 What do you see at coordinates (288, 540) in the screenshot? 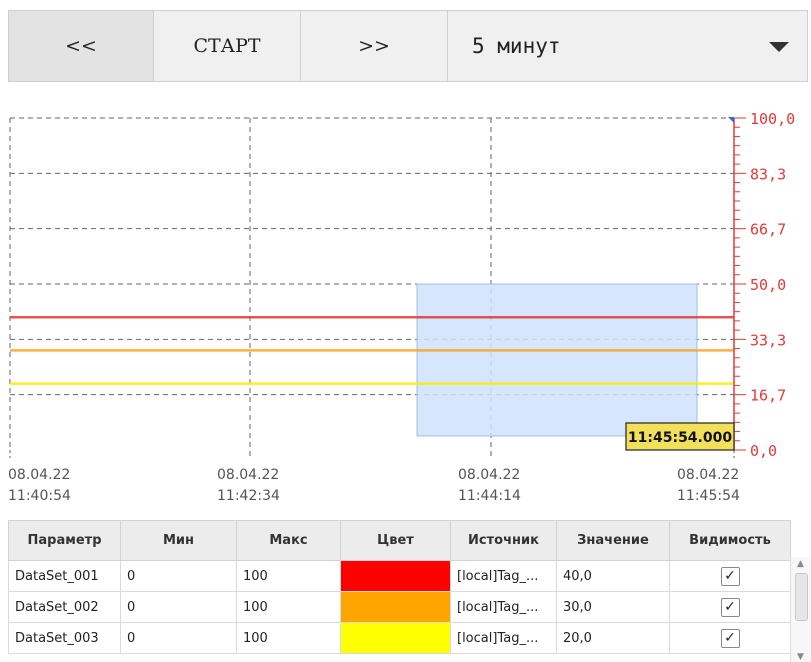
I see `column-header-max: Макс` at bounding box center [288, 540].